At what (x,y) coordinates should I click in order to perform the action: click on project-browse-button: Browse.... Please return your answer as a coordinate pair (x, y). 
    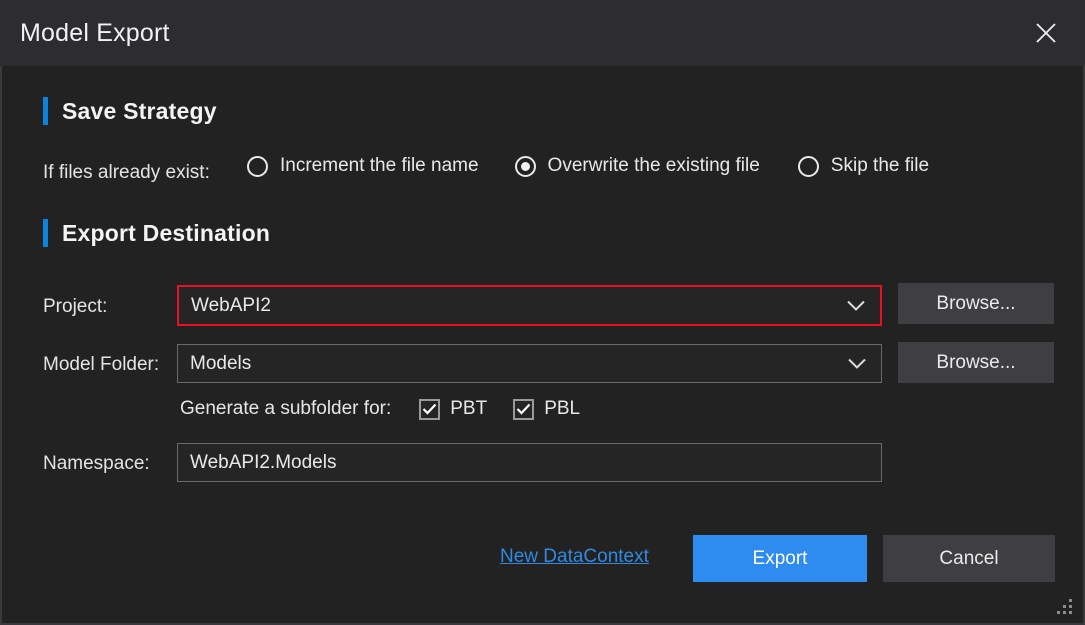
    Looking at the image, I should click on (976, 303).